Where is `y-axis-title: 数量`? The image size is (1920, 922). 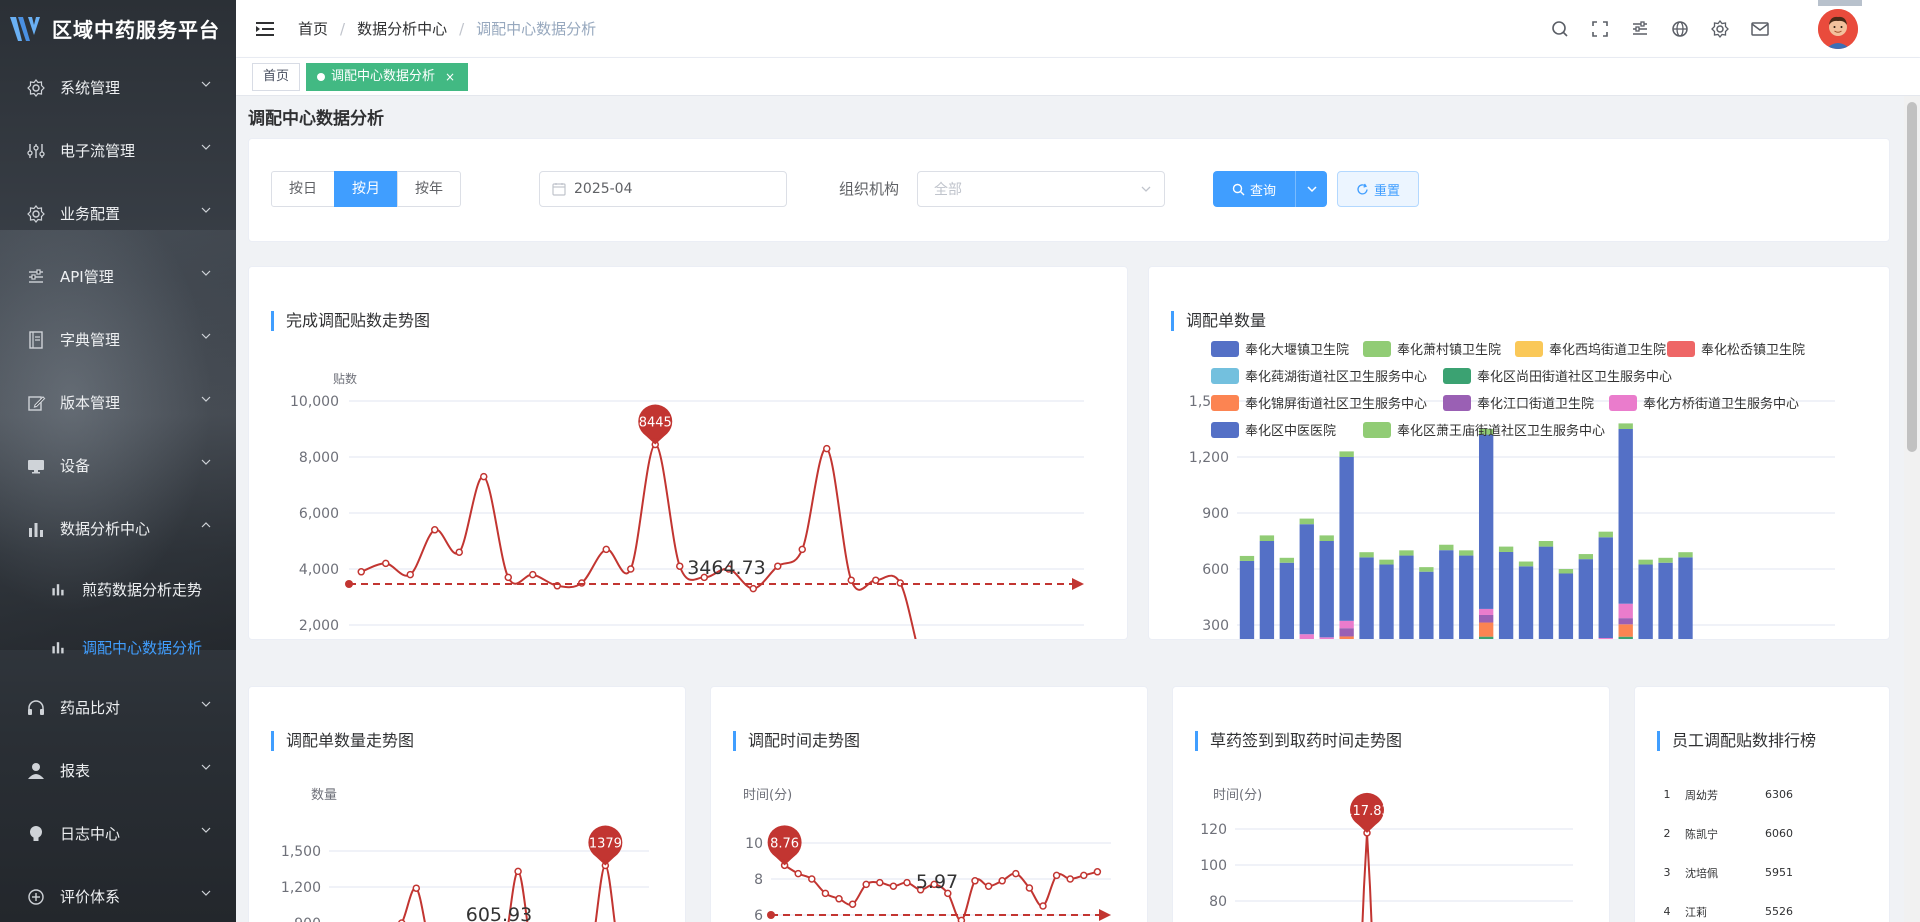
y-axis-title: 数量 is located at coordinates (324, 795).